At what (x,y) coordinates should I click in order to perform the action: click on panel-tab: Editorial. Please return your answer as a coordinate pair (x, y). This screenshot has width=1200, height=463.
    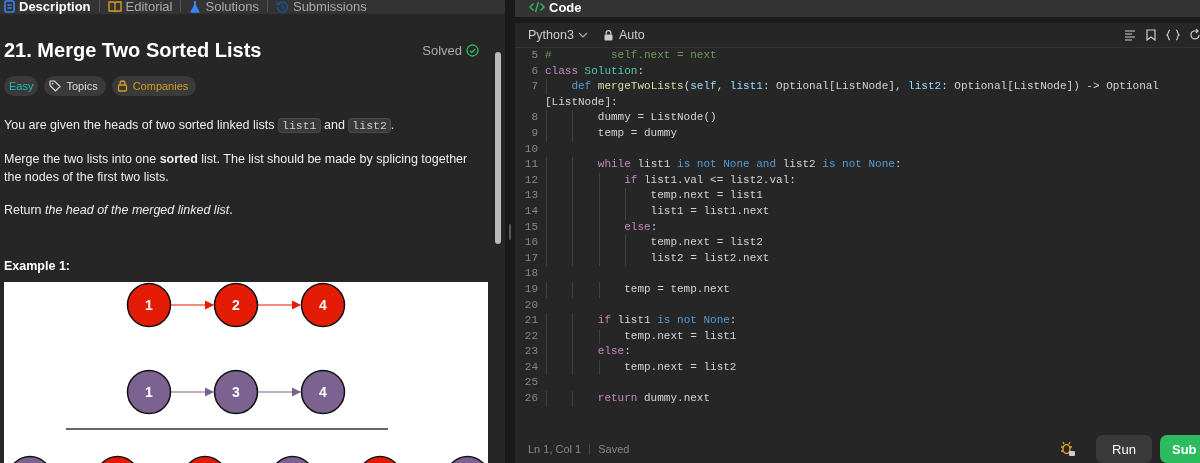
    Looking at the image, I should click on (140, 7).